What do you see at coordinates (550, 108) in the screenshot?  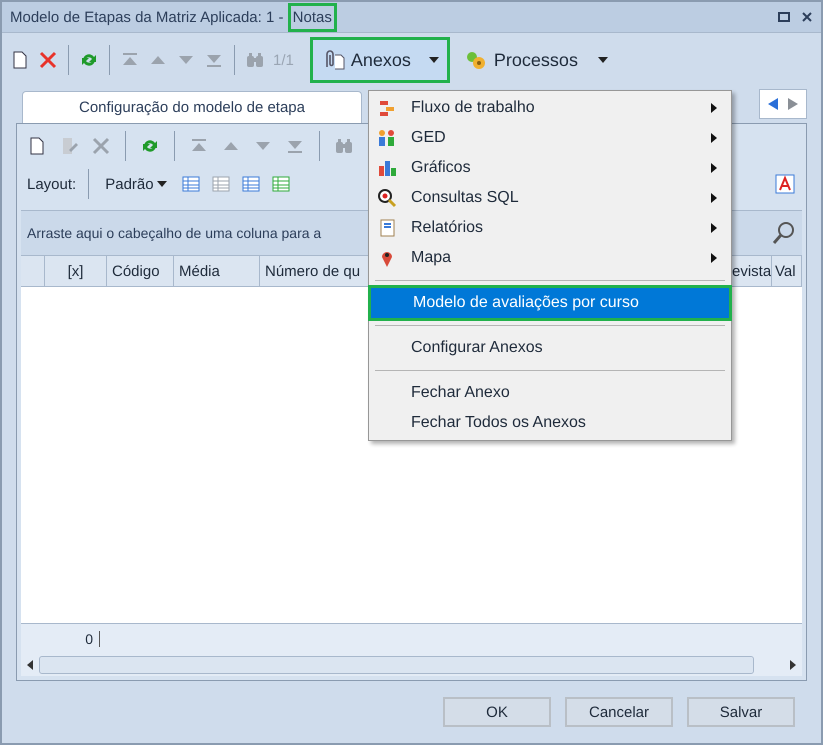 I see `menu-item: Fluxo de trabalho` at bounding box center [550, 108].